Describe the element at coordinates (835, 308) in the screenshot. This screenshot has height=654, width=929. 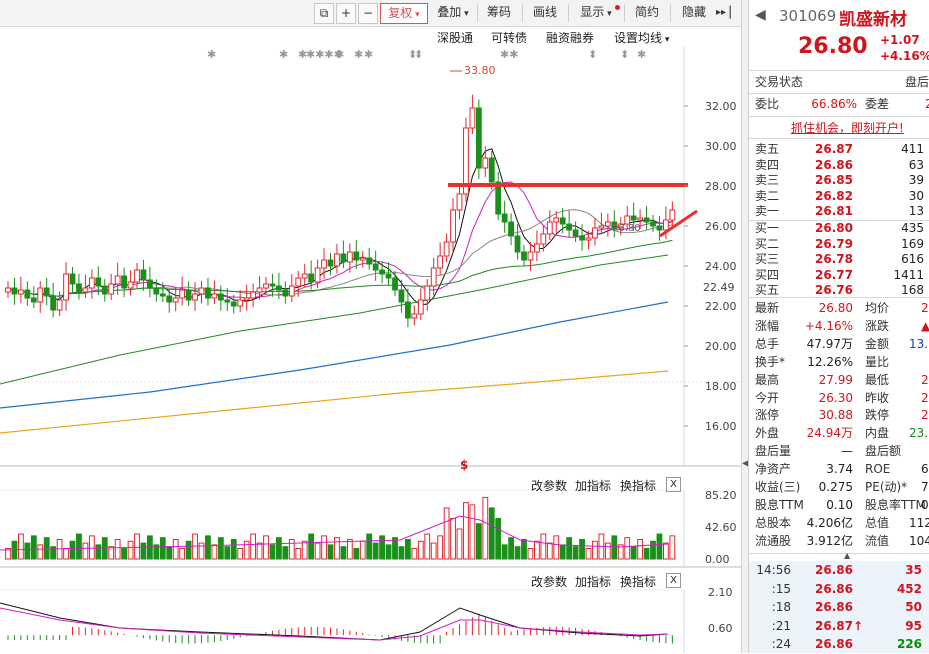
I see `quote-value: 26.80` at that location.